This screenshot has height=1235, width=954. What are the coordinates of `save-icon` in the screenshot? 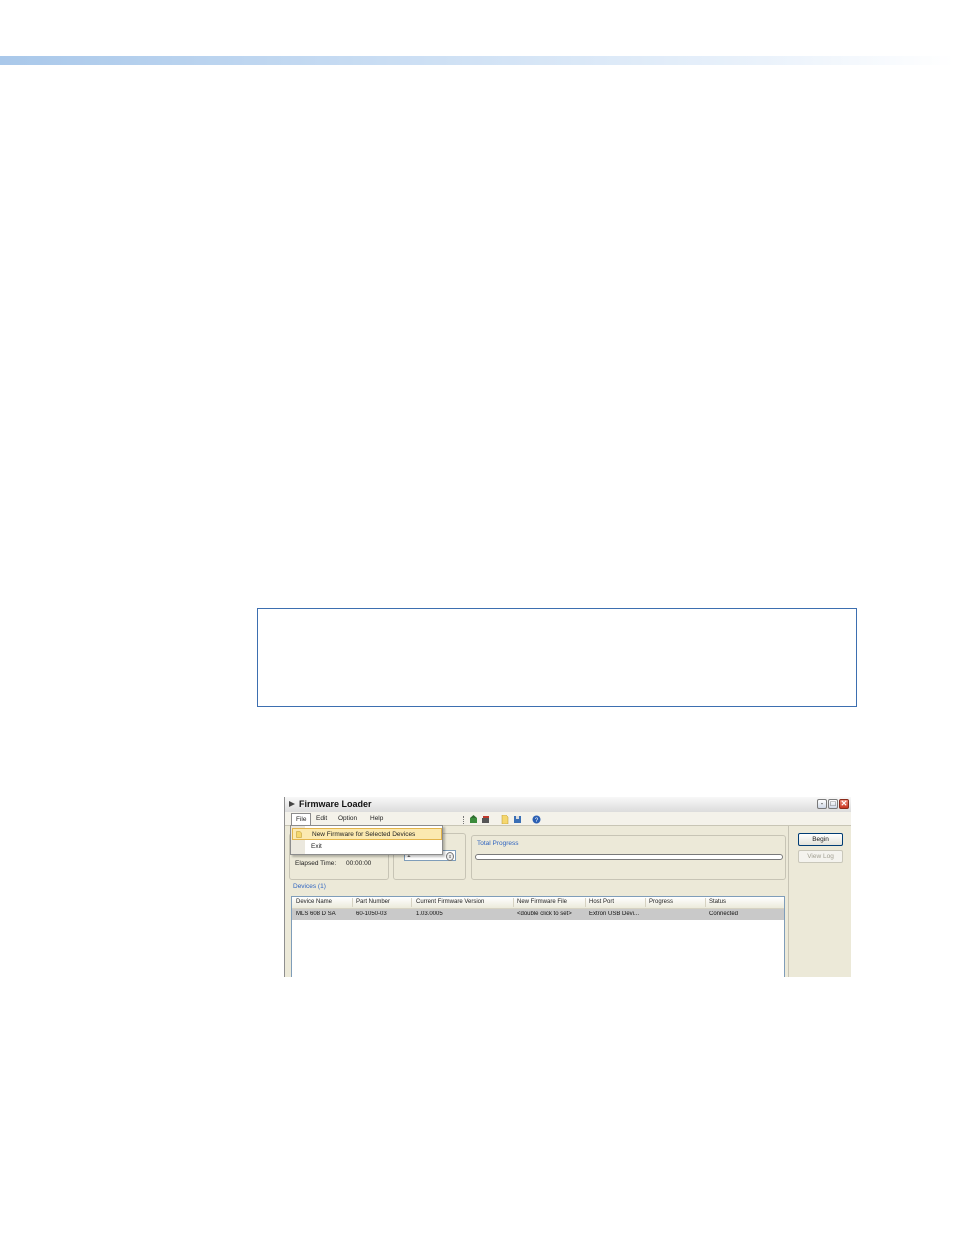 It's located at (517, 819).